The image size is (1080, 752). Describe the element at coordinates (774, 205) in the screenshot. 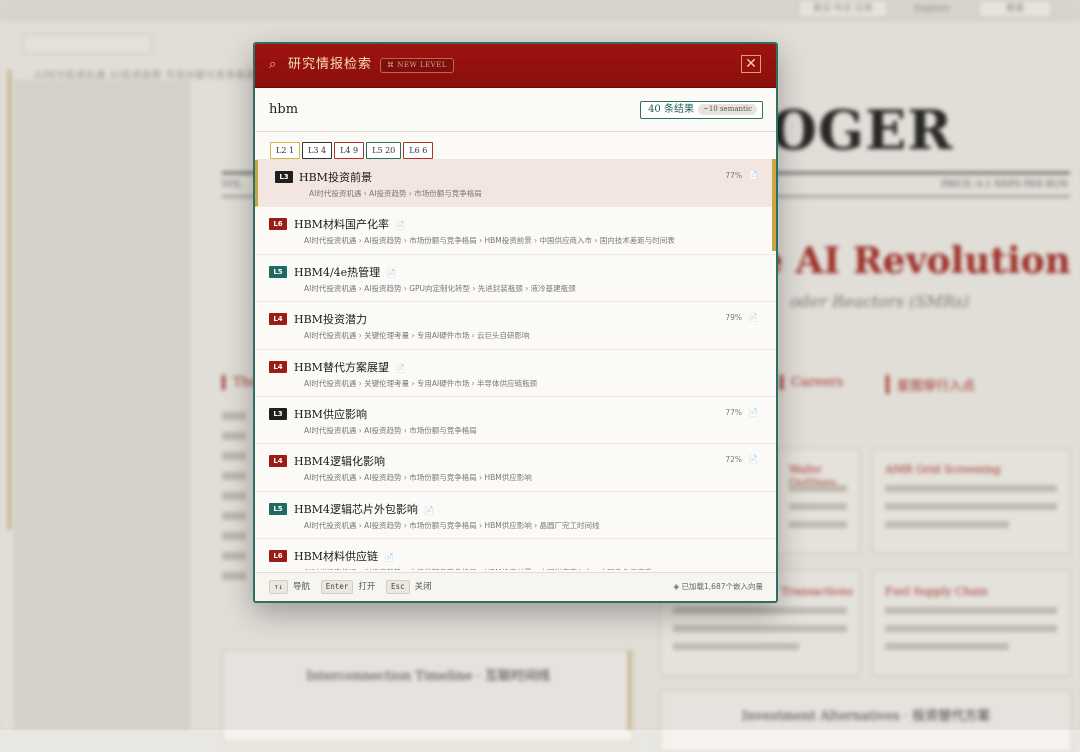

I see `scrollbar-thumb` at that location.